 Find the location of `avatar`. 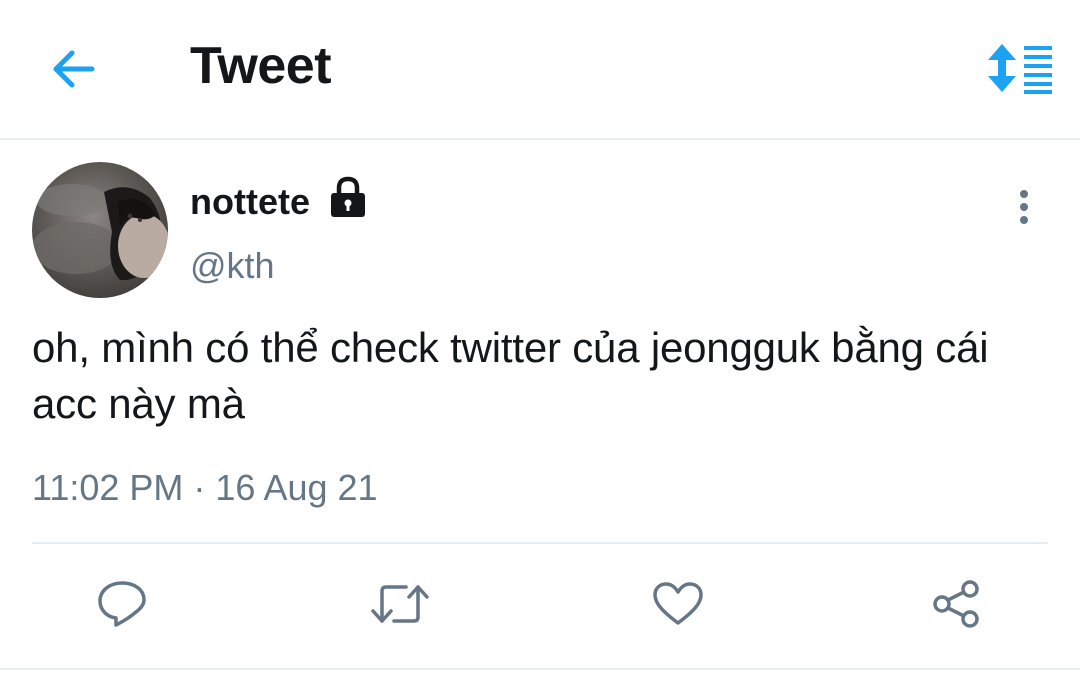

avatar is located at coordinates (100, 230).